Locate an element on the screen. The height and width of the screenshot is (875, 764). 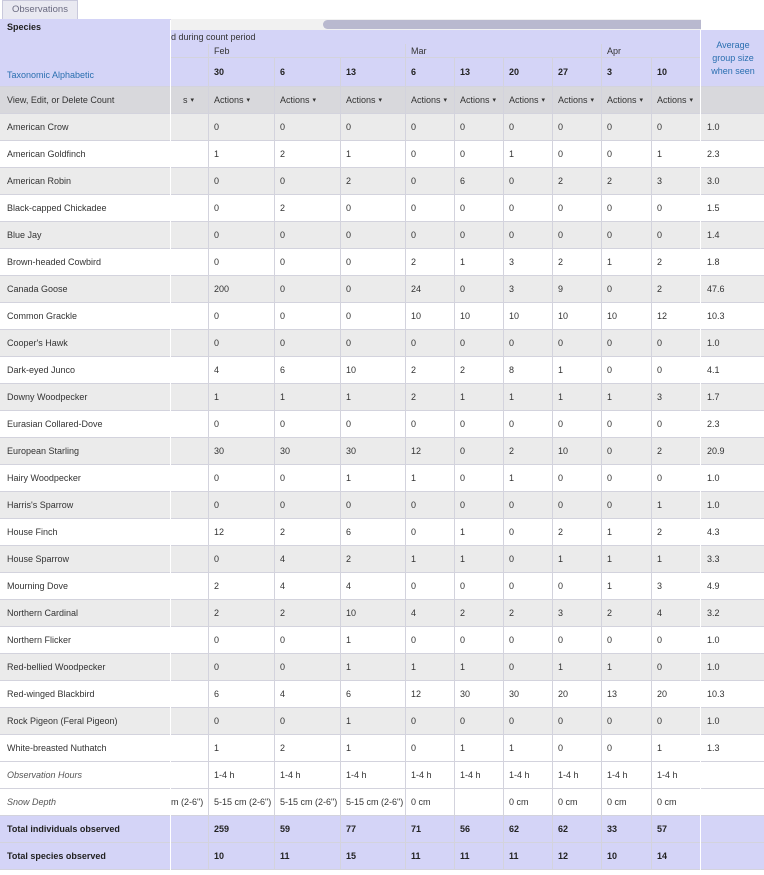
count-cell: 30 is located at coordinates (372, 451).